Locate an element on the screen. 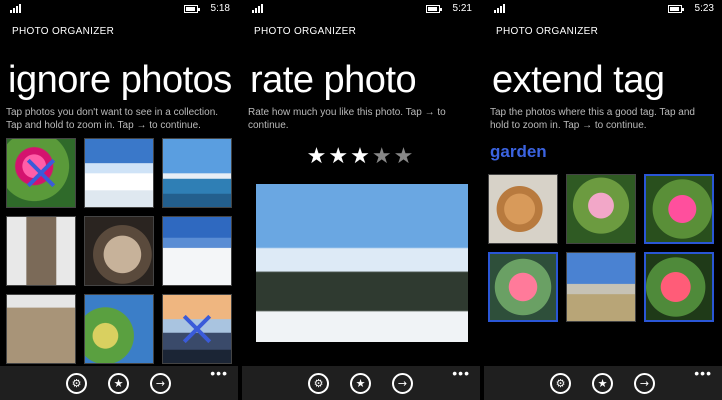 This screenshot has height=400, width=722. clock: 5:23 is located at coordinates (704, 8).